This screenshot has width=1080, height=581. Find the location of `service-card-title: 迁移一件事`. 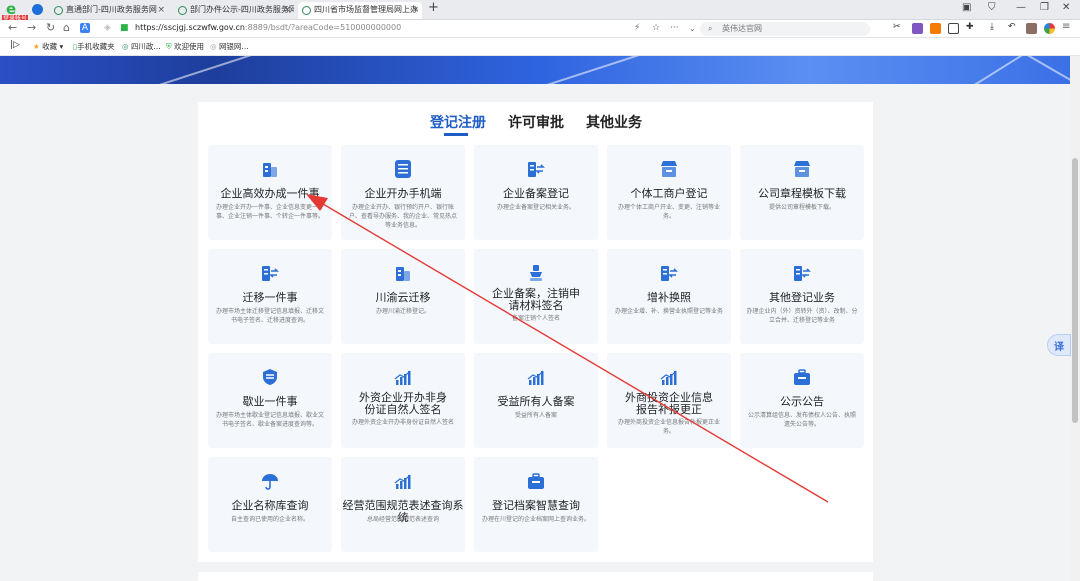

service-card-title: 迁移一件事 is located at coordinates (270, 297).